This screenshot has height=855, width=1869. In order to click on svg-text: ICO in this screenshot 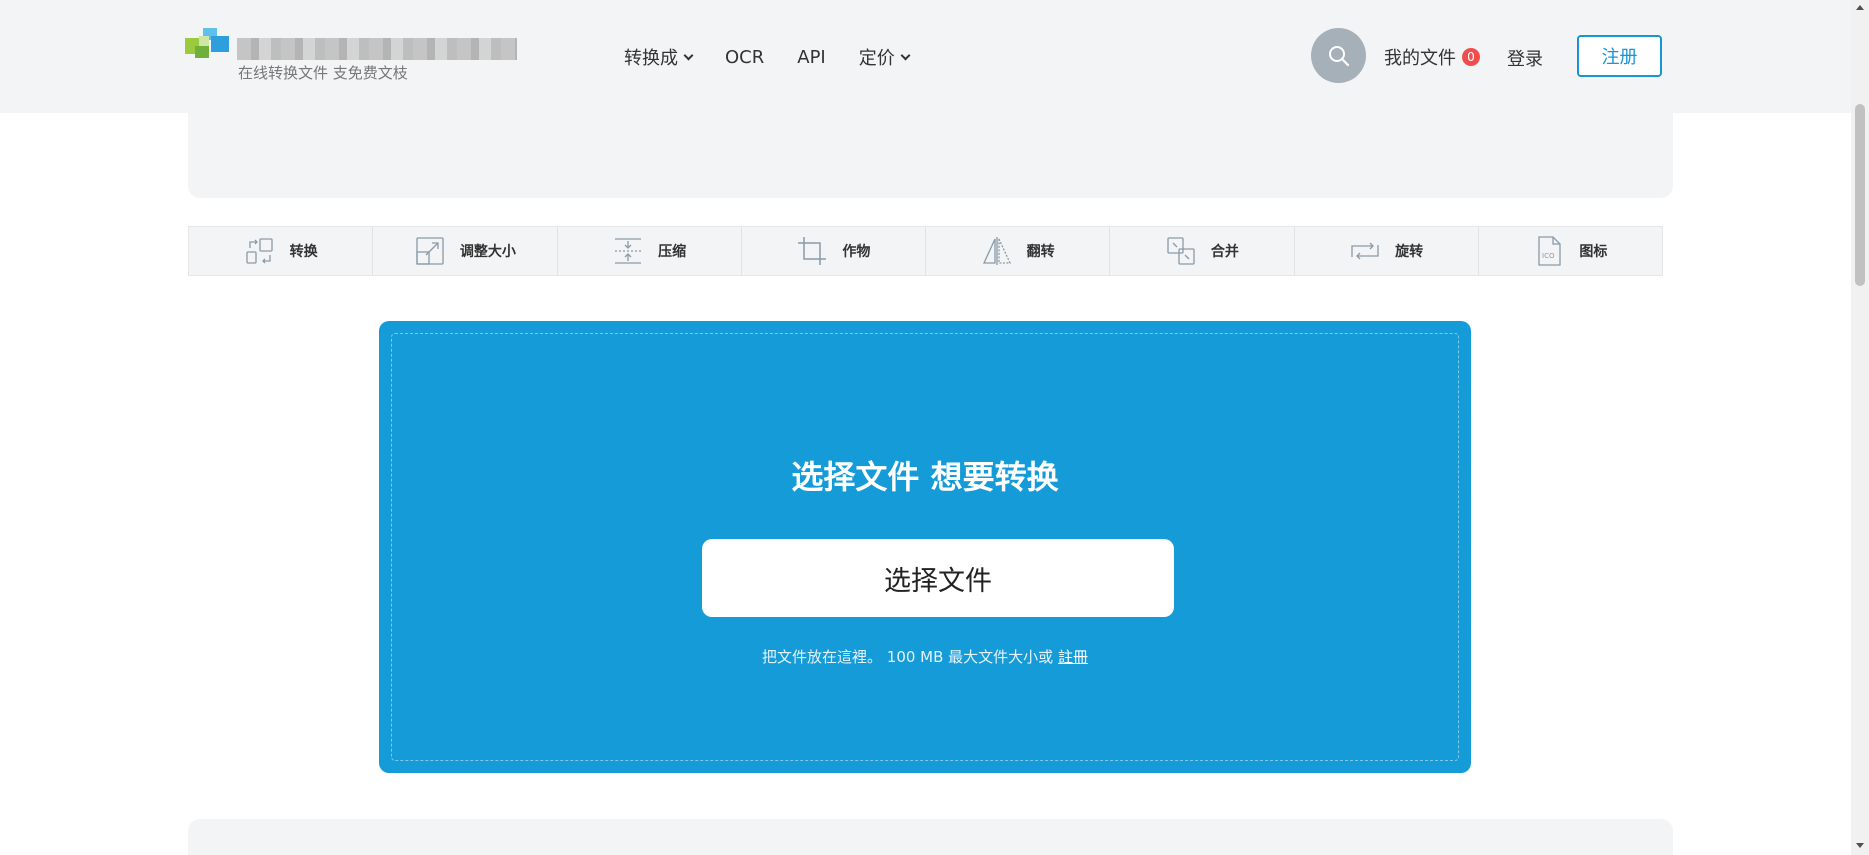, I will do `click(1548, 256)`.